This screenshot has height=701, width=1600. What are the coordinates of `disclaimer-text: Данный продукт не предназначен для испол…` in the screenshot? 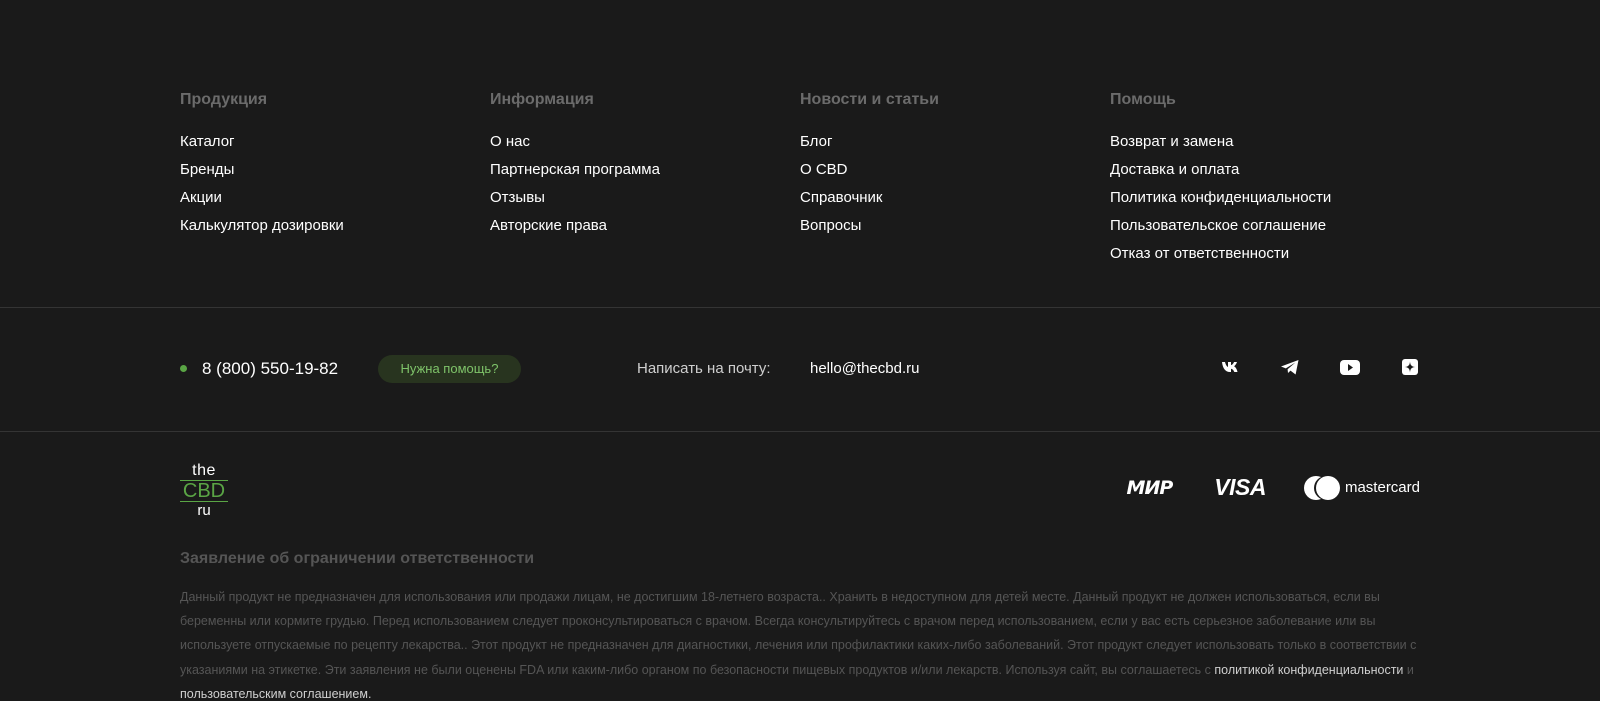 It's located at (798, 645).